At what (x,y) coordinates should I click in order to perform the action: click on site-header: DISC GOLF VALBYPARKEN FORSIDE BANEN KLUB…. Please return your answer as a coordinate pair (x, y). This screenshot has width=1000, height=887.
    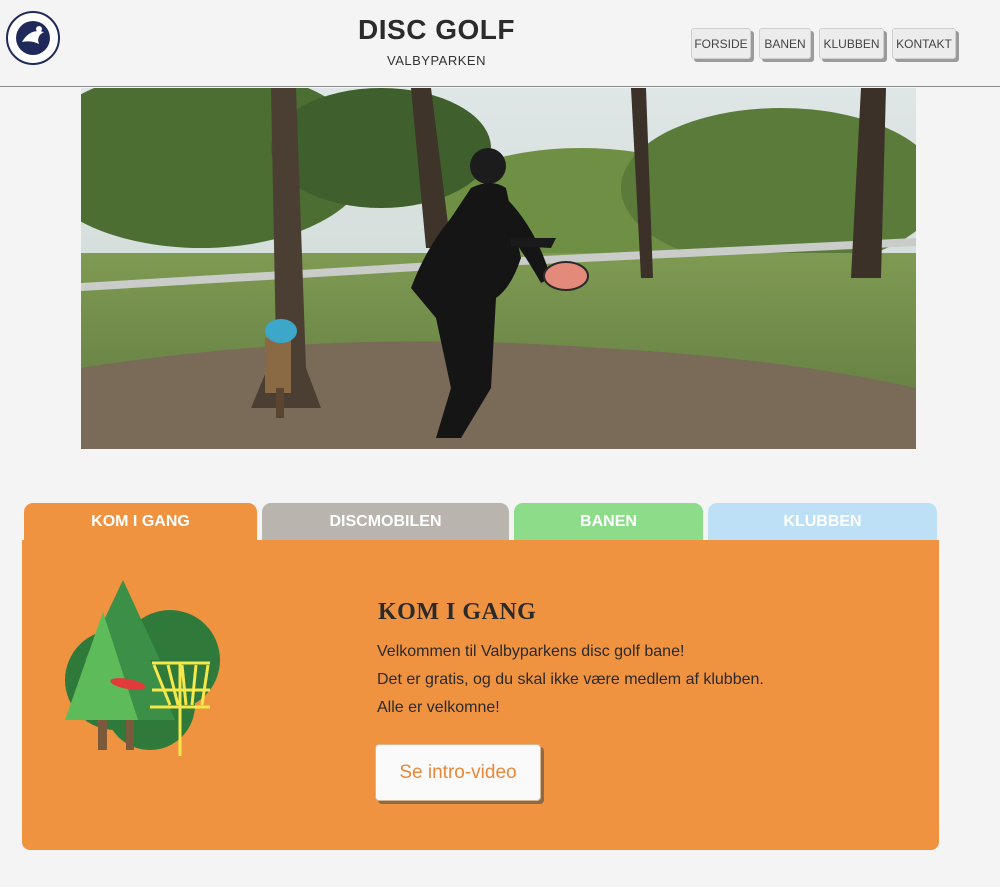
    Looking at the image, I should click on (500, 43).